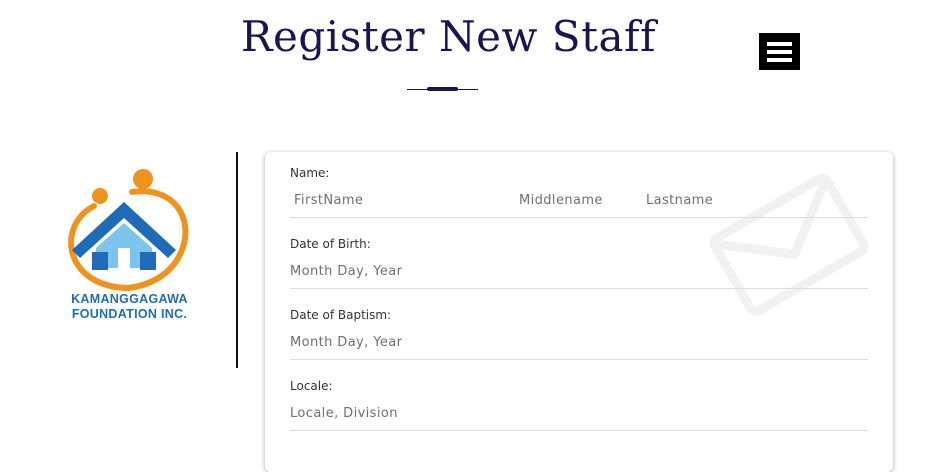 The height and width of the screenshot is (472, 947). Describe the element at coordinates (440, 271) in the screenshot. I see `dob-input` at that location.